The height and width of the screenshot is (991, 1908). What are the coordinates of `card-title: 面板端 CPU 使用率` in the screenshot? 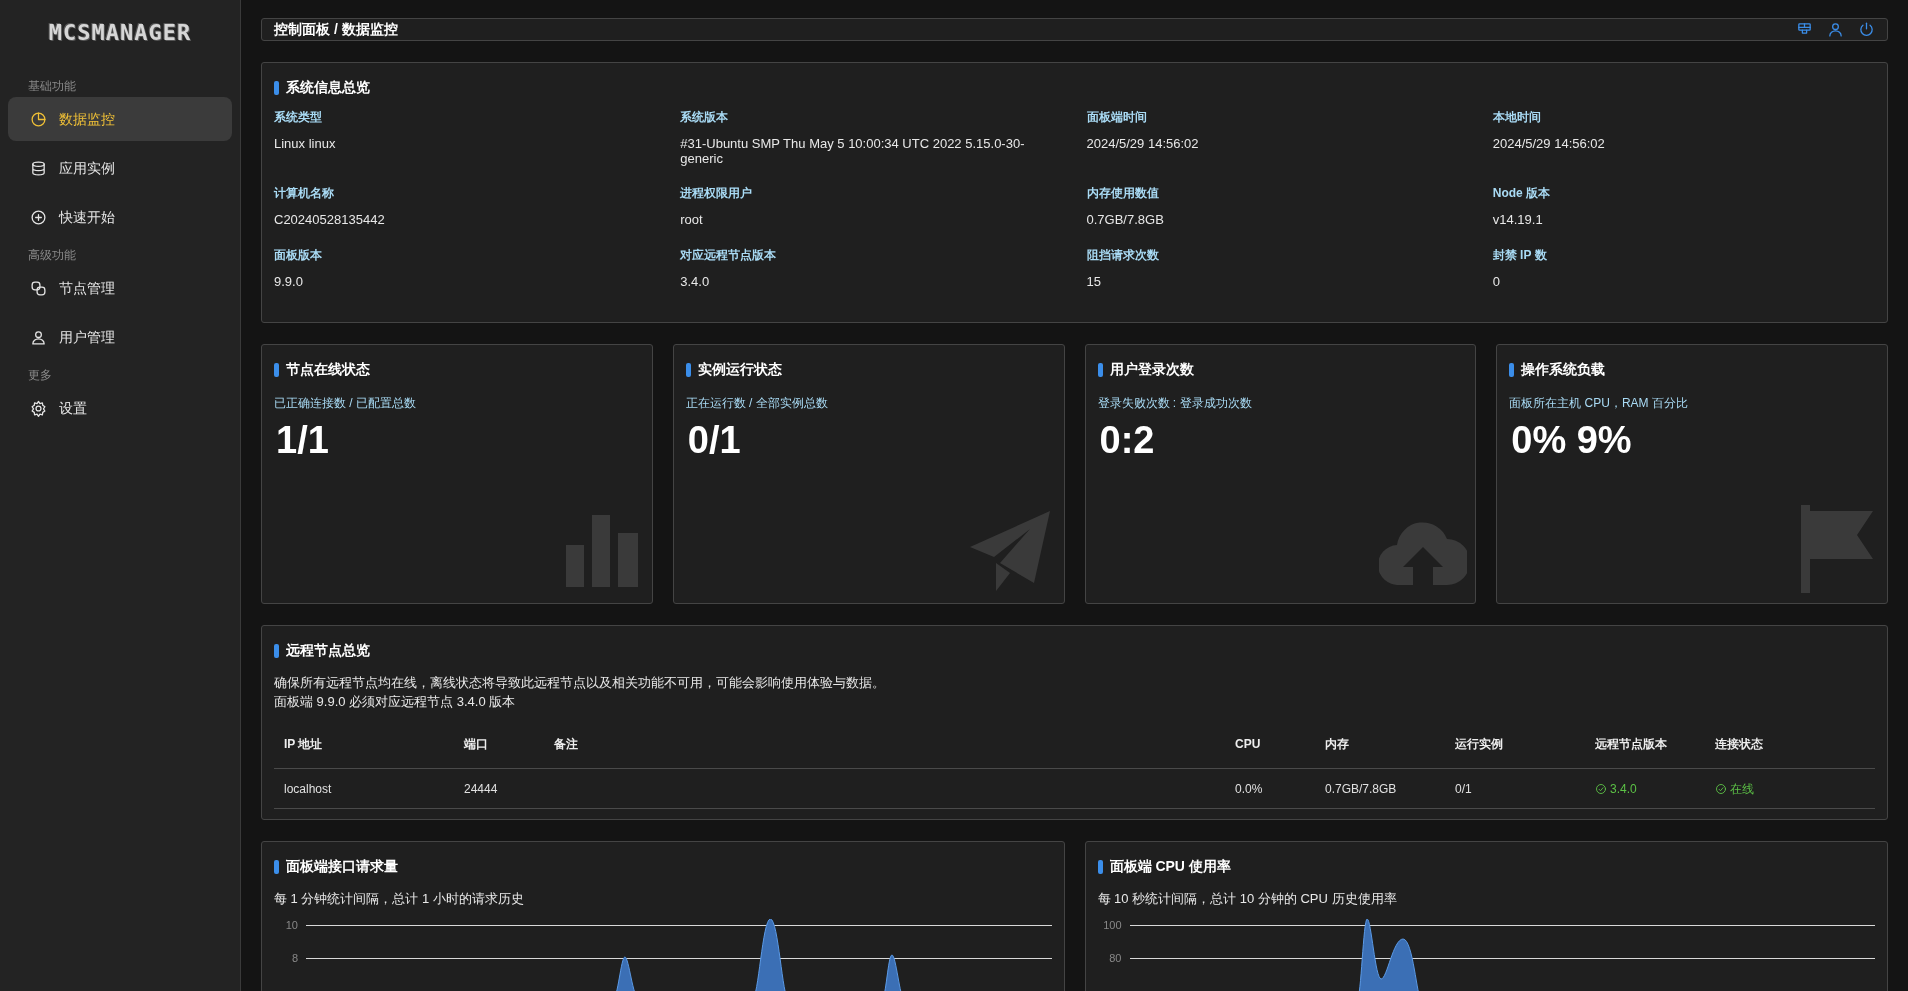 It's located at (1170, 866).